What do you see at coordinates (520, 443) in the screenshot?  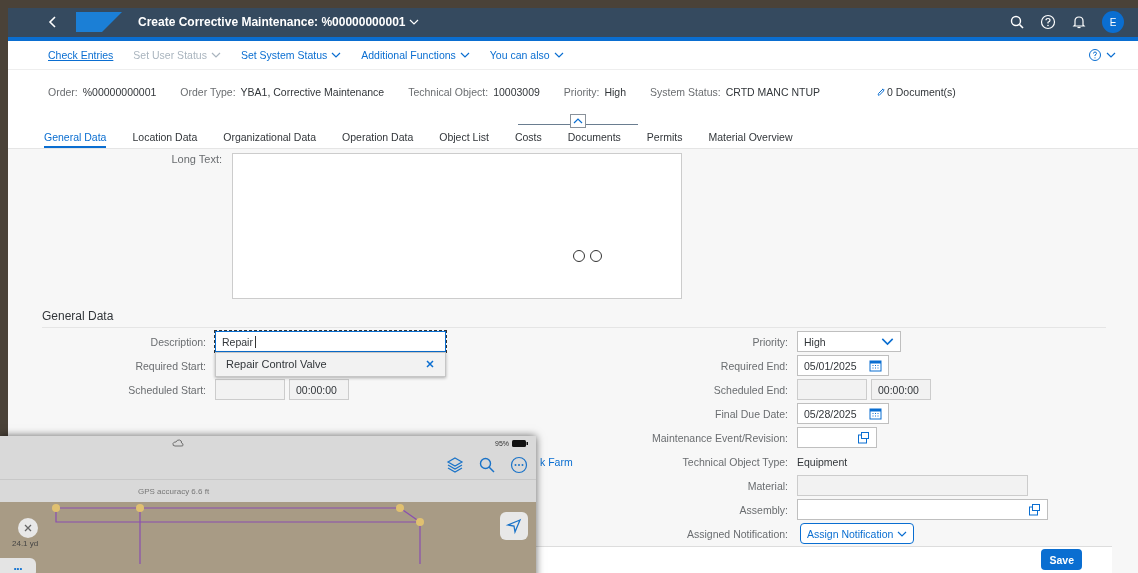 I see `battery-icon` at bounding box center [520, 443].